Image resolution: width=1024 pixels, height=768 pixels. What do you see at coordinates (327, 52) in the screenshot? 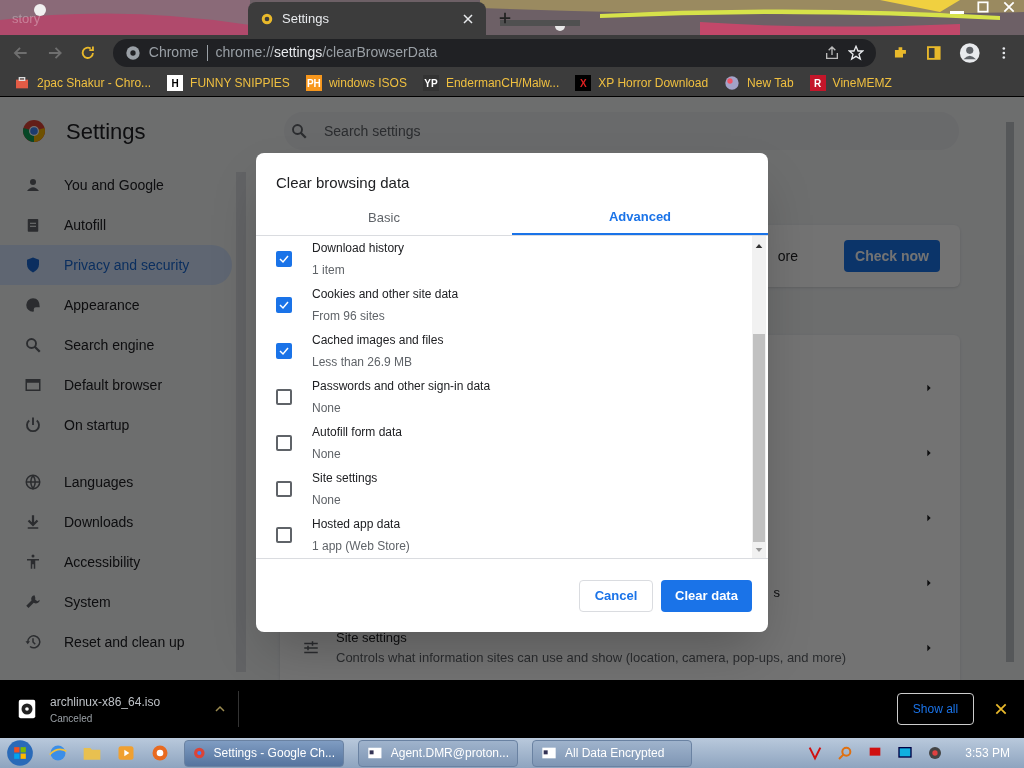
I see `url-text: chrome://settings/clearBrowserData` at bounding box center [327, 52].